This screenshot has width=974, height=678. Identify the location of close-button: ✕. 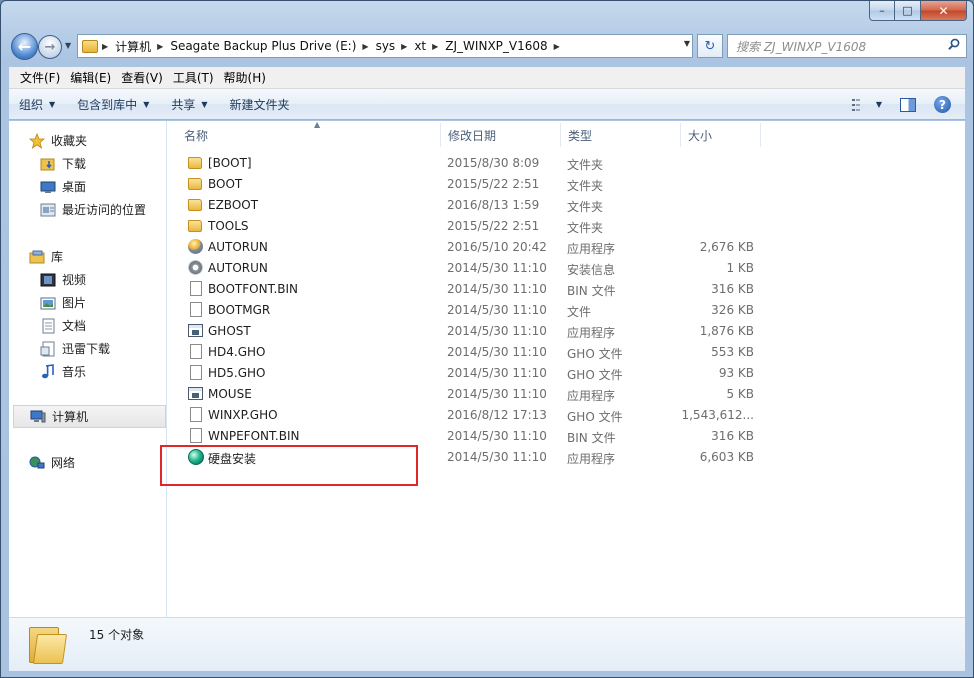
(944, 11).